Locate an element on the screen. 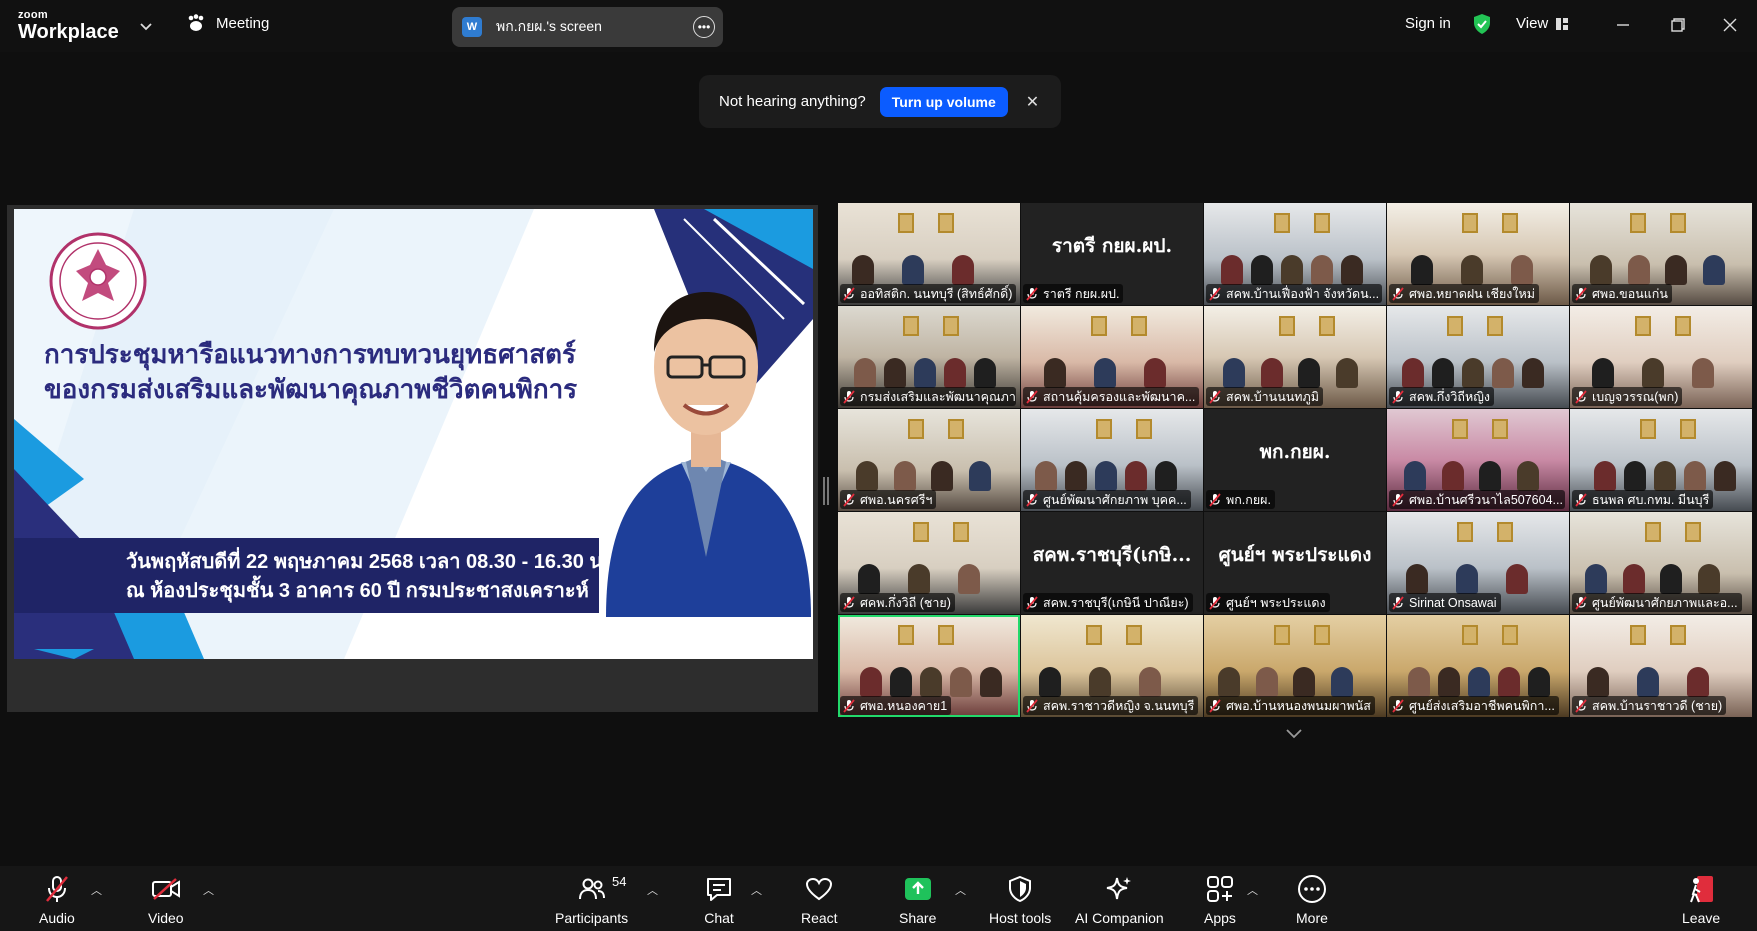 Image resolution: width=1757 pixels, height=931 pixels. participant-tile: ศูนย์ฯ พระประแดง ศูนย์ฯ พระประแดง is located at coordinates (1295, 563).